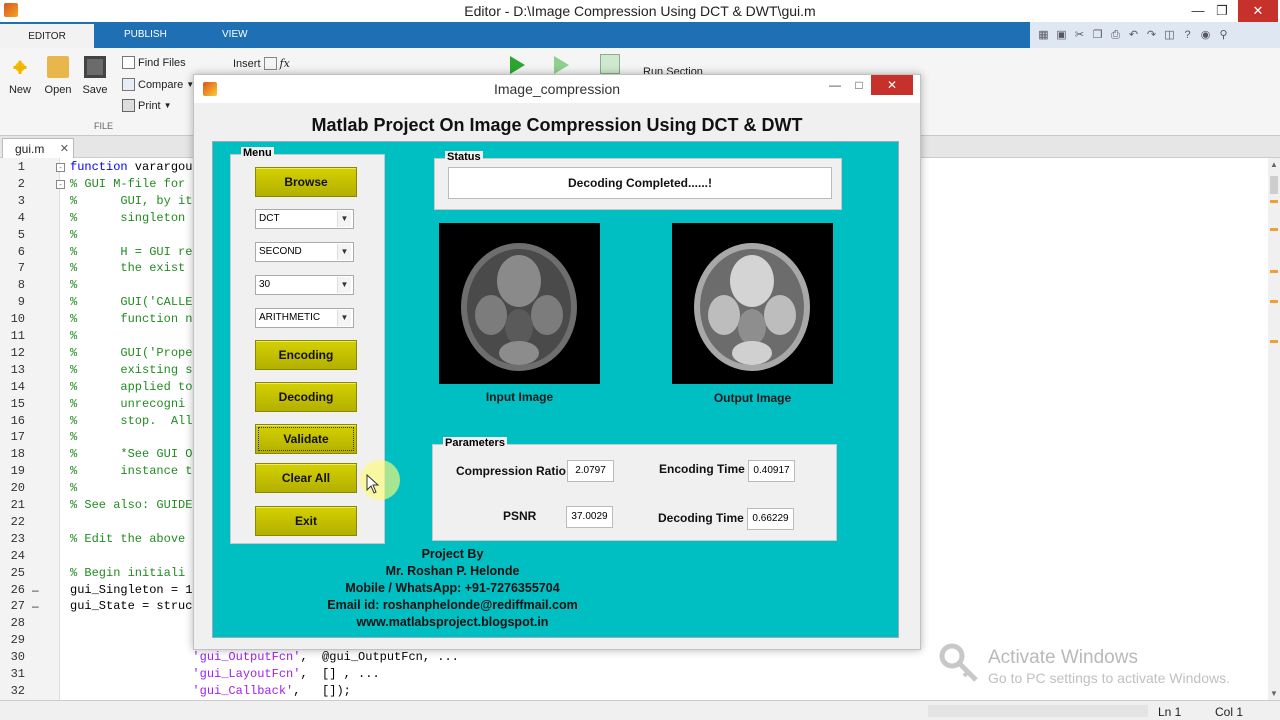  What do you see at coordinates (304, 219) in the screenshot?
I see `transform-select: DCT ▼` at bounding box center [304, 219].